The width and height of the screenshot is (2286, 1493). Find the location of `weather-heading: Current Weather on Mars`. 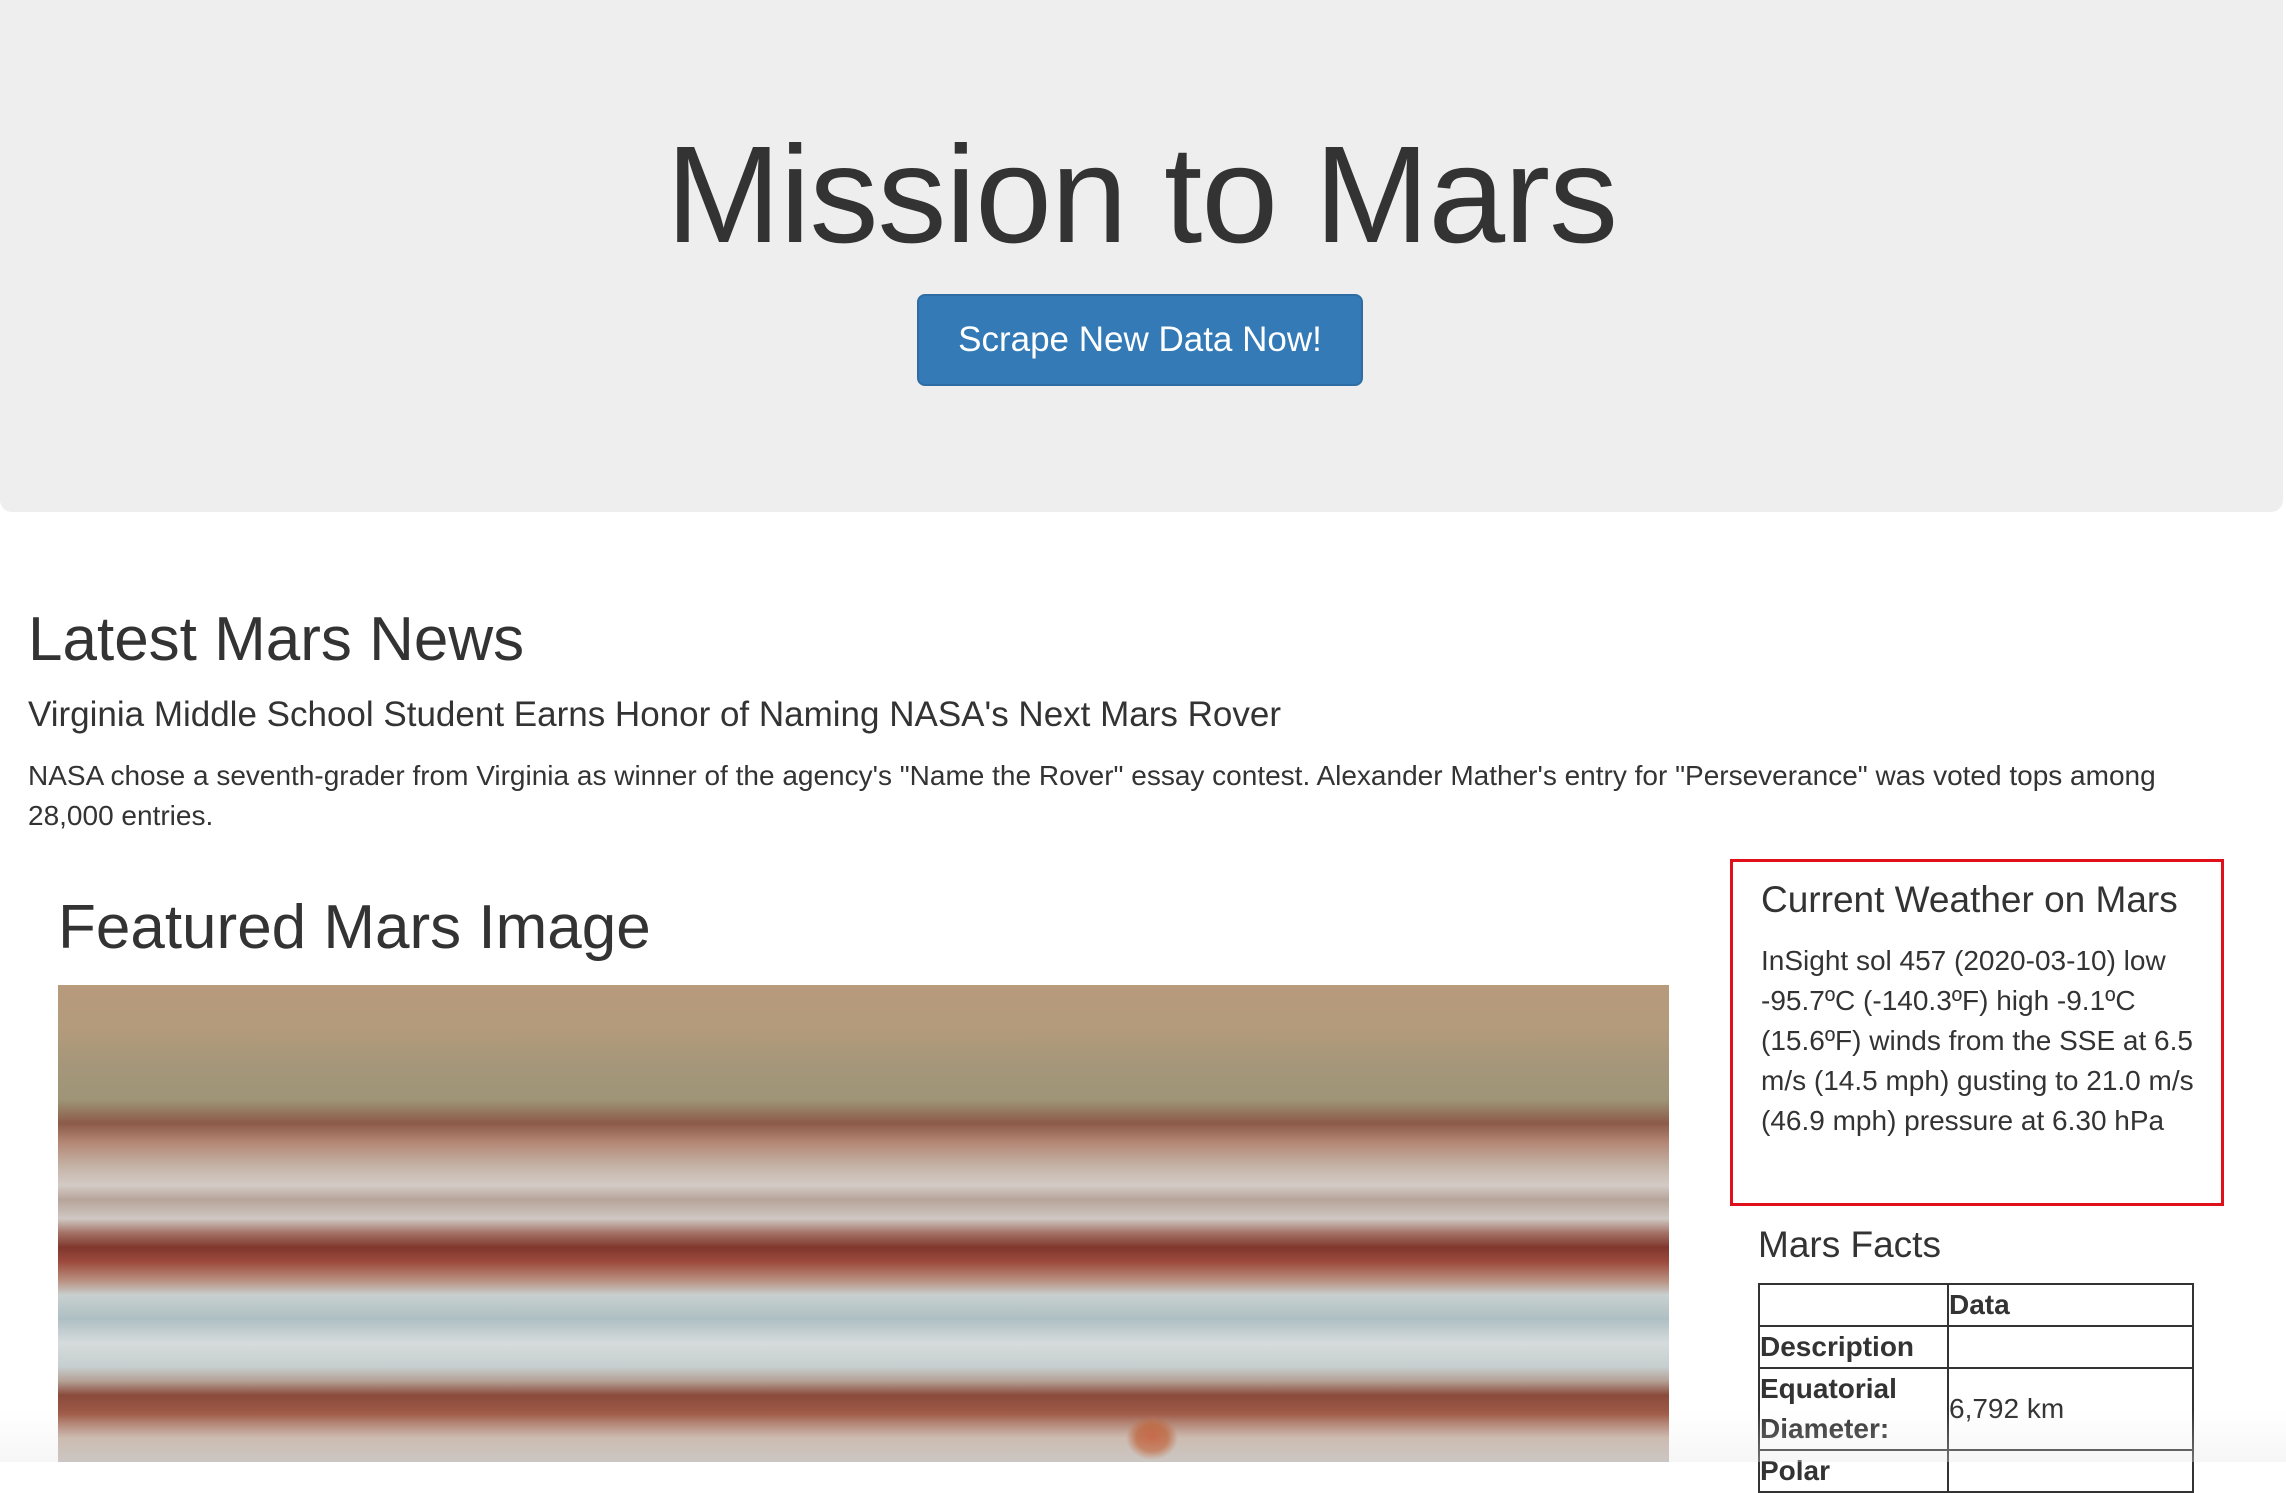

weather-heading: Current Weather on Mars is located at coordinates (1969, 899).